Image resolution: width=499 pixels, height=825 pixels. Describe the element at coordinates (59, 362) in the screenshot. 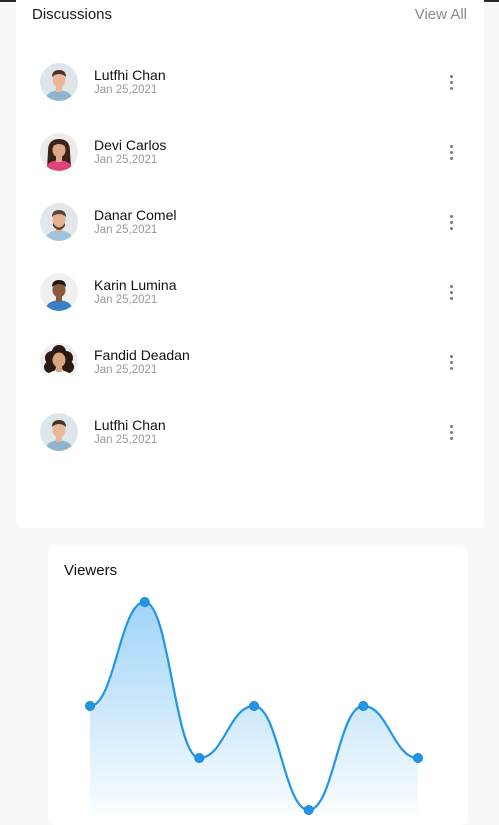

I see `woman-curly-hair-avatar` at that location.